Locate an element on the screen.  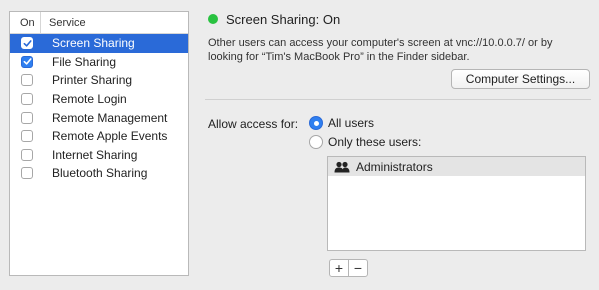
column-header-on: On is located at coordinates (25, 23).